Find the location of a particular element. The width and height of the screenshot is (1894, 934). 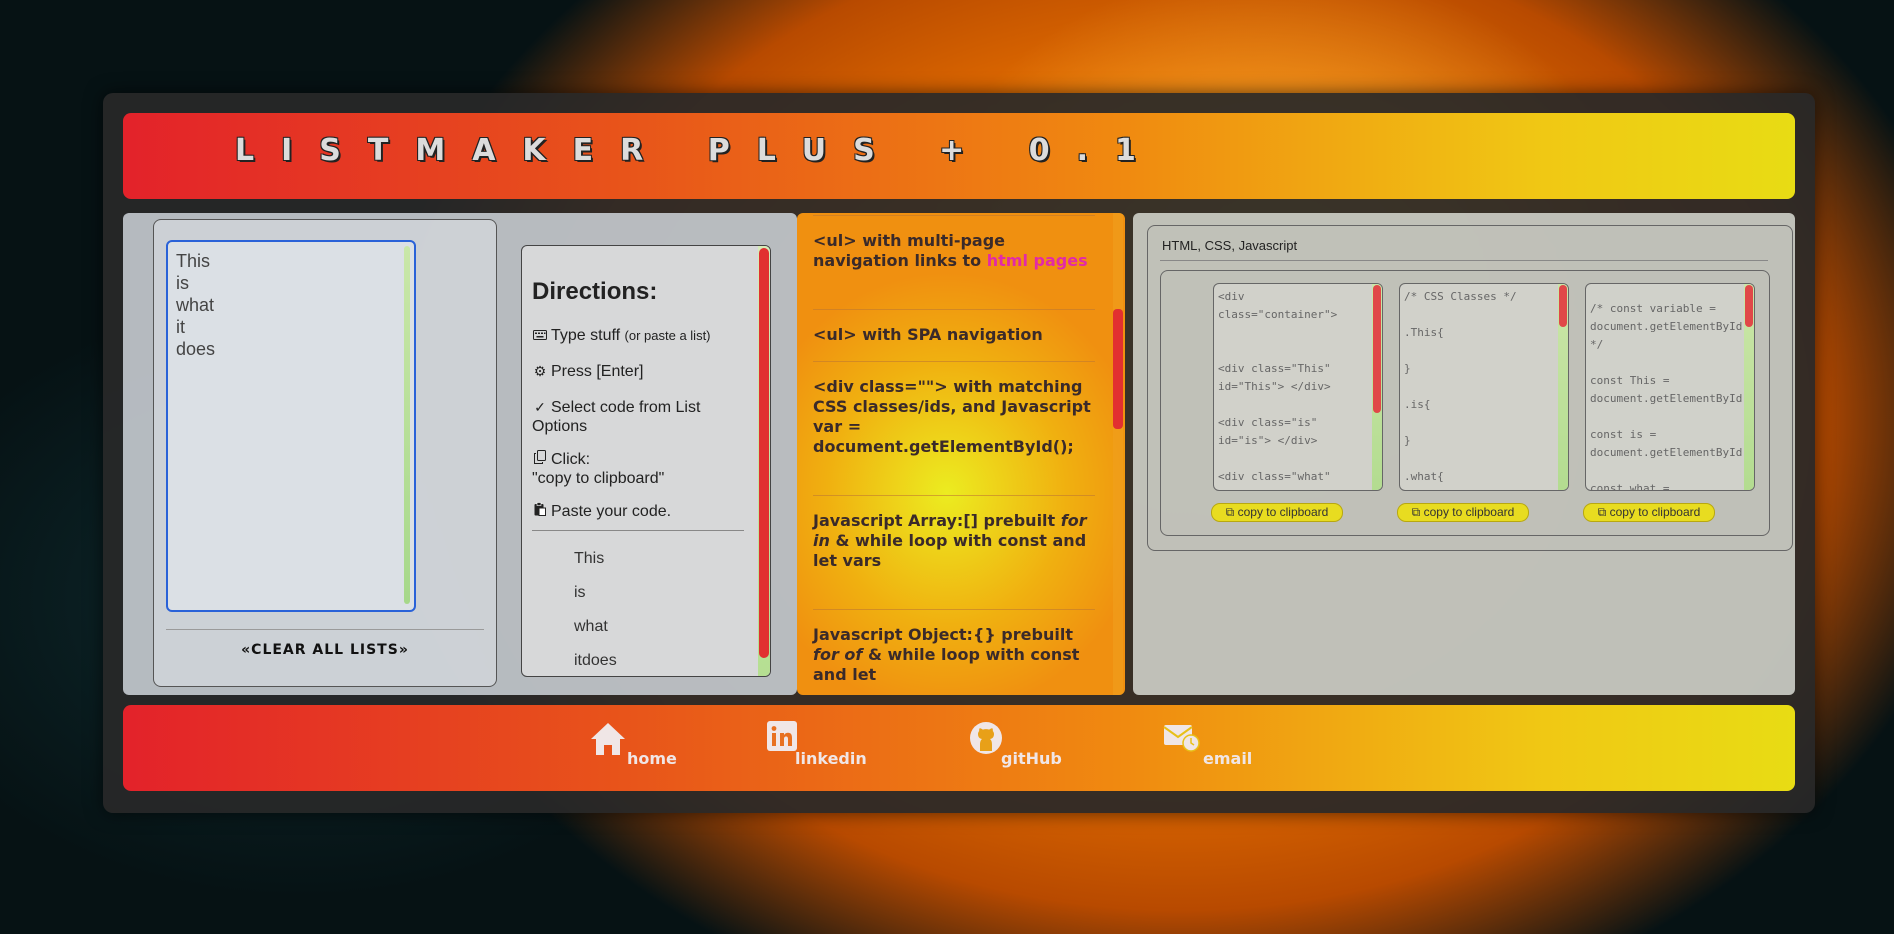

nav-email-link: email is located at coordinates (1223, 749).